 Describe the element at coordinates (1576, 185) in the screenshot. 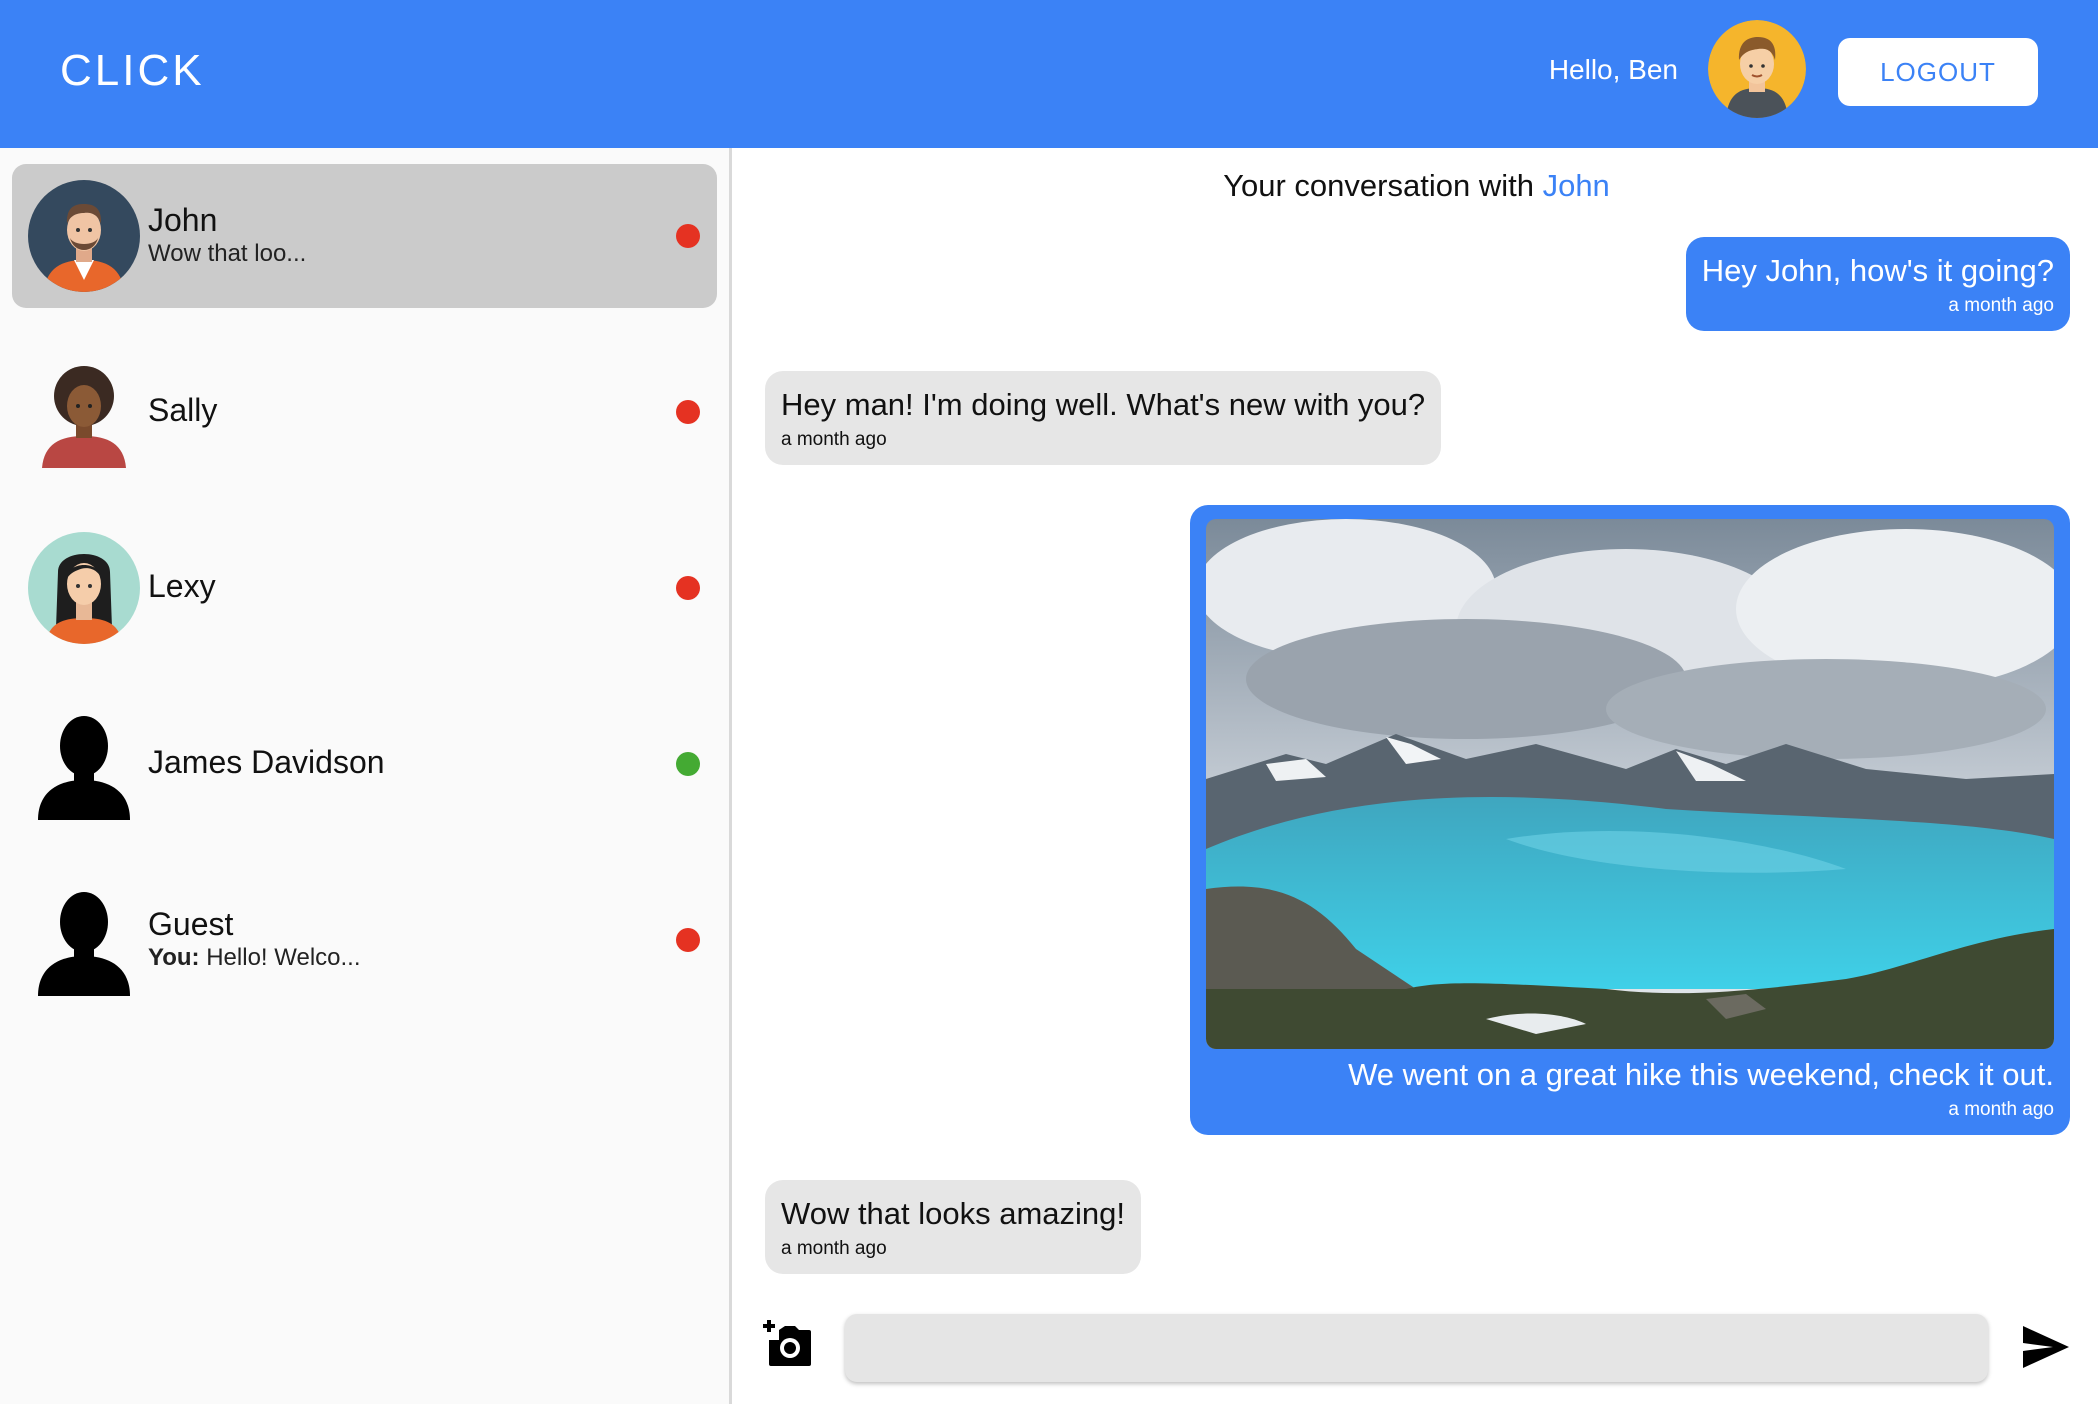

I see `conversation-peer-name: John` at that location.